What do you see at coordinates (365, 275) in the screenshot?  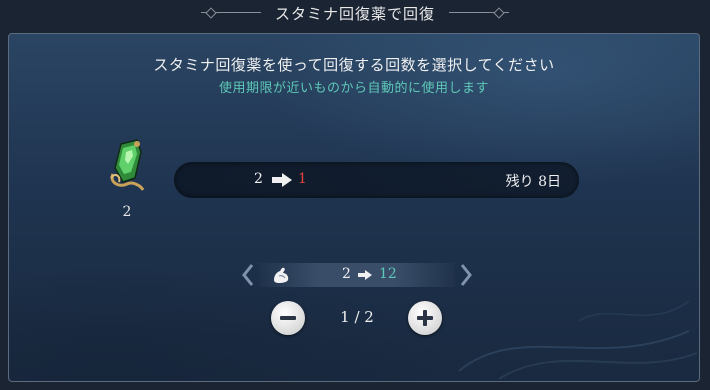 I see `arrow-right-small-icon` at bounding box center [365, 275].